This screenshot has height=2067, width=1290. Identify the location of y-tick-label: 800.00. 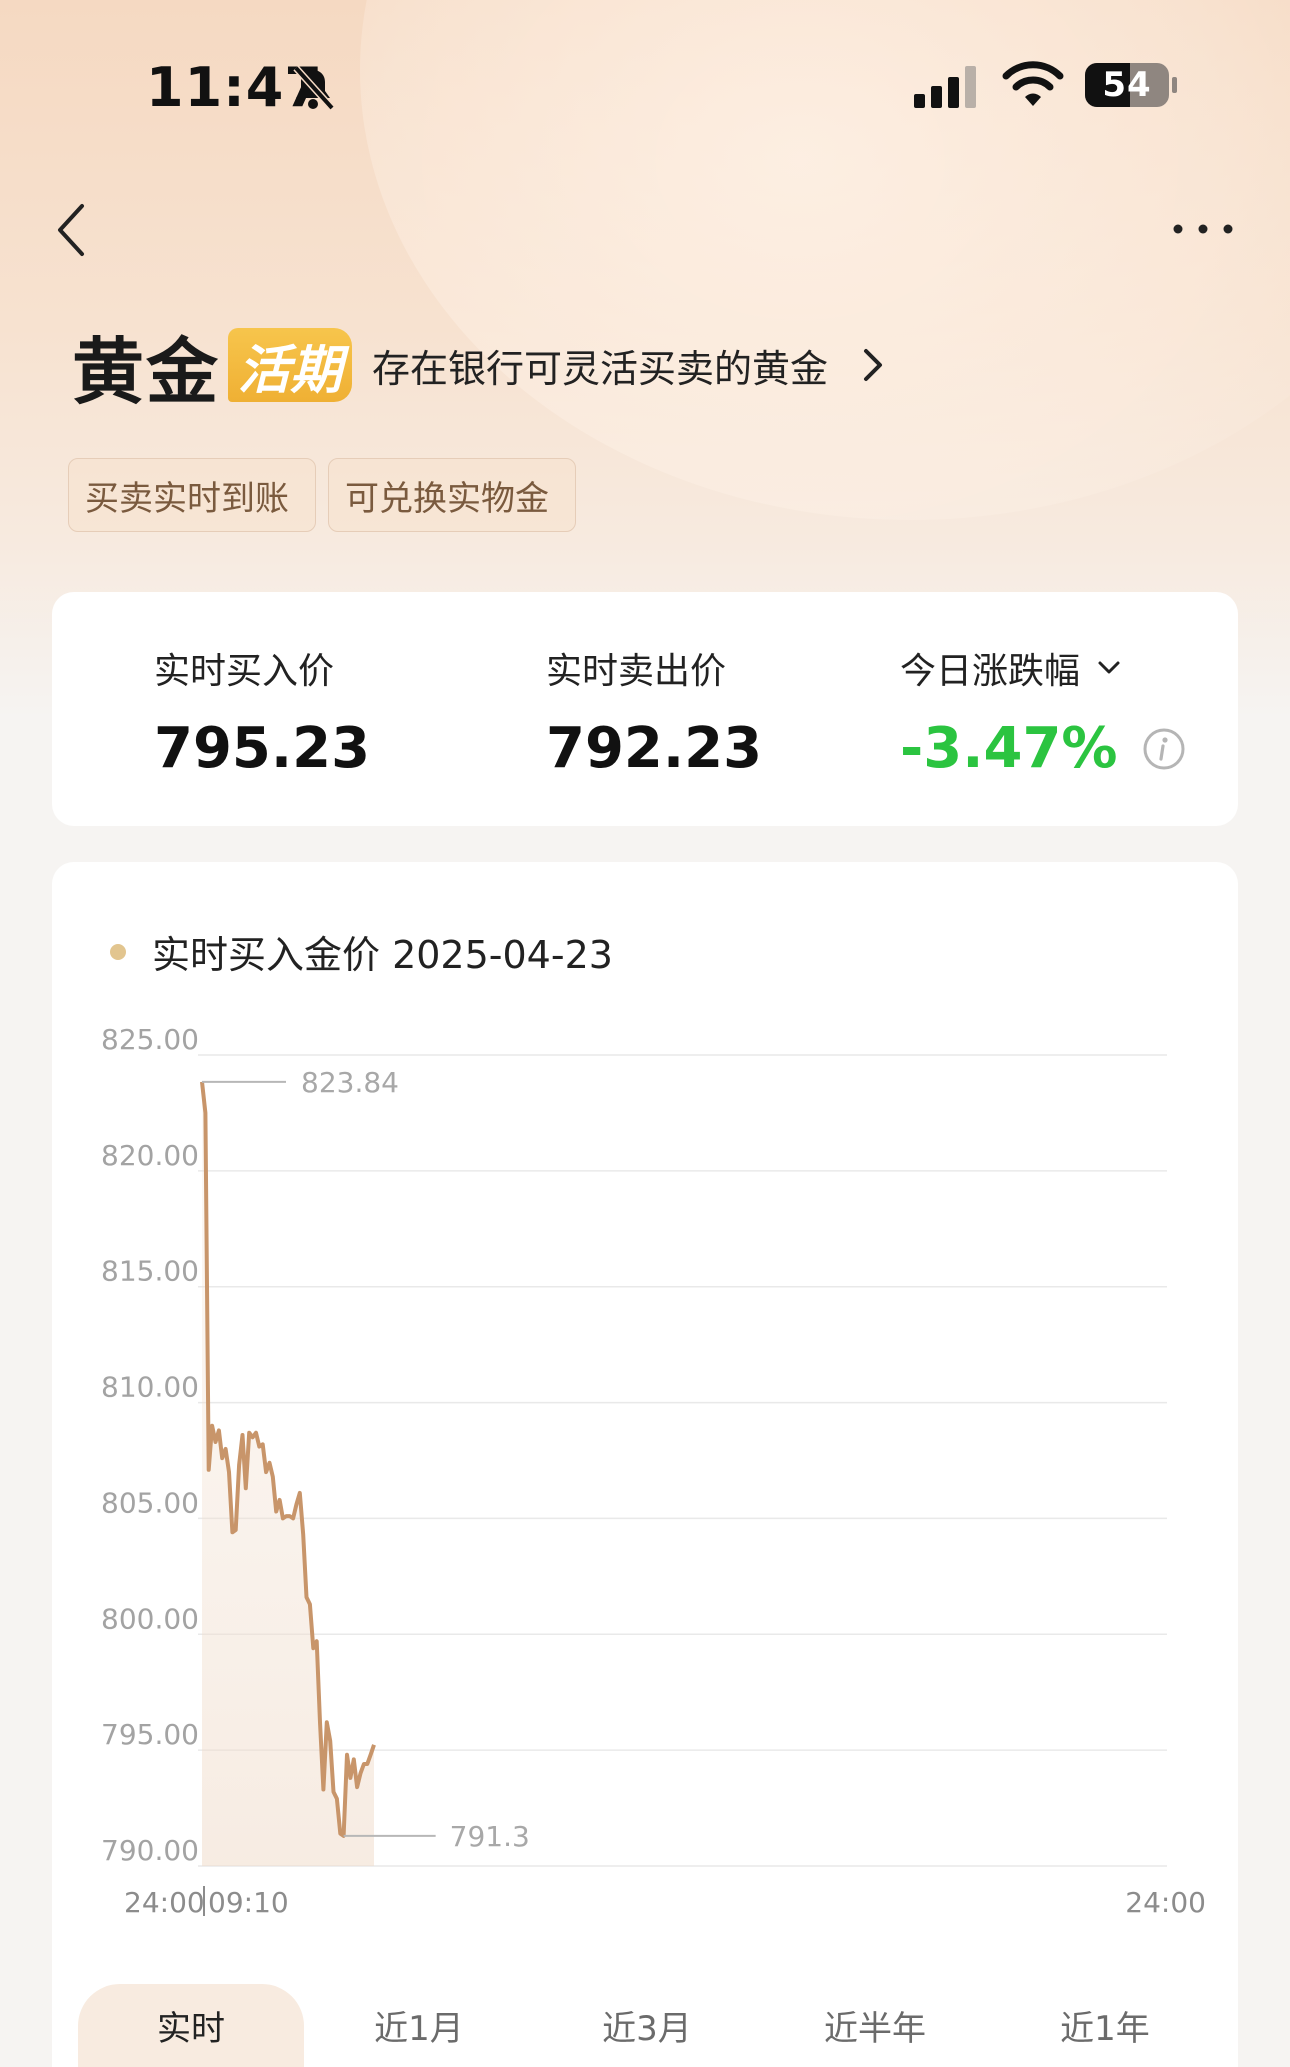
(150, 1618).